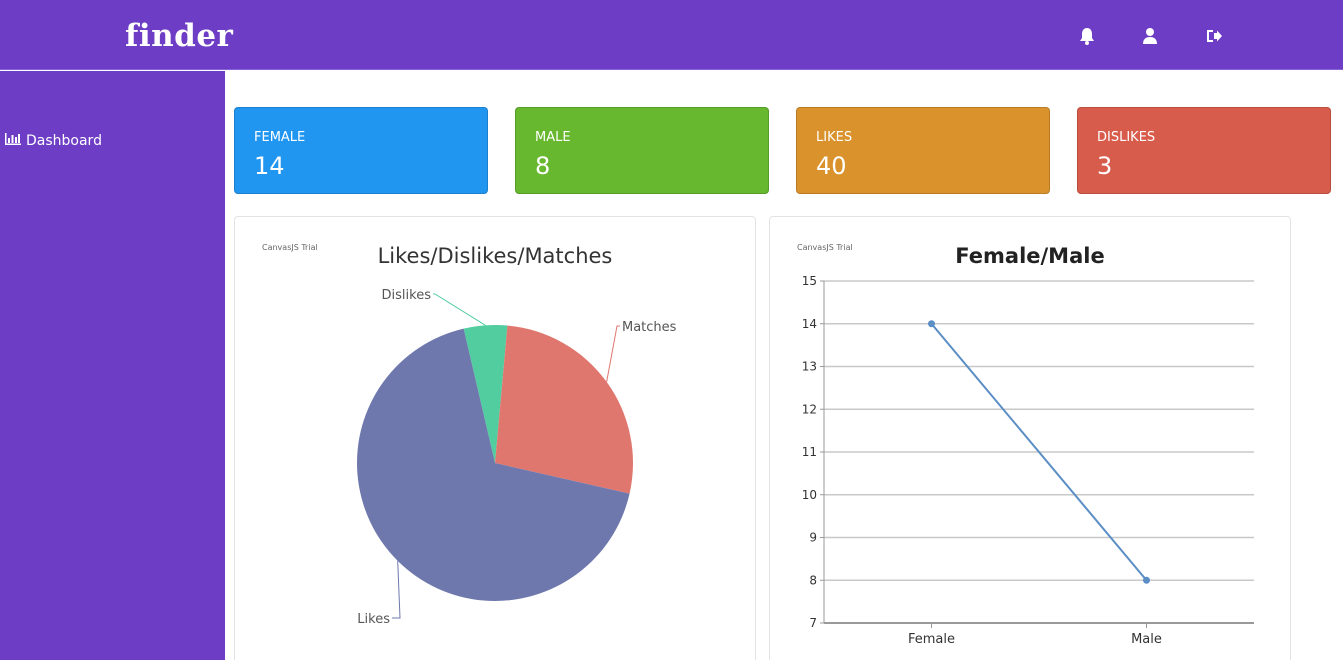 This screenshot has height=660, width=1343. Describe the element at coordinates (517, 457) in the screenshot. I see `pie-chart: Likes Dislikes Matches` at that location.